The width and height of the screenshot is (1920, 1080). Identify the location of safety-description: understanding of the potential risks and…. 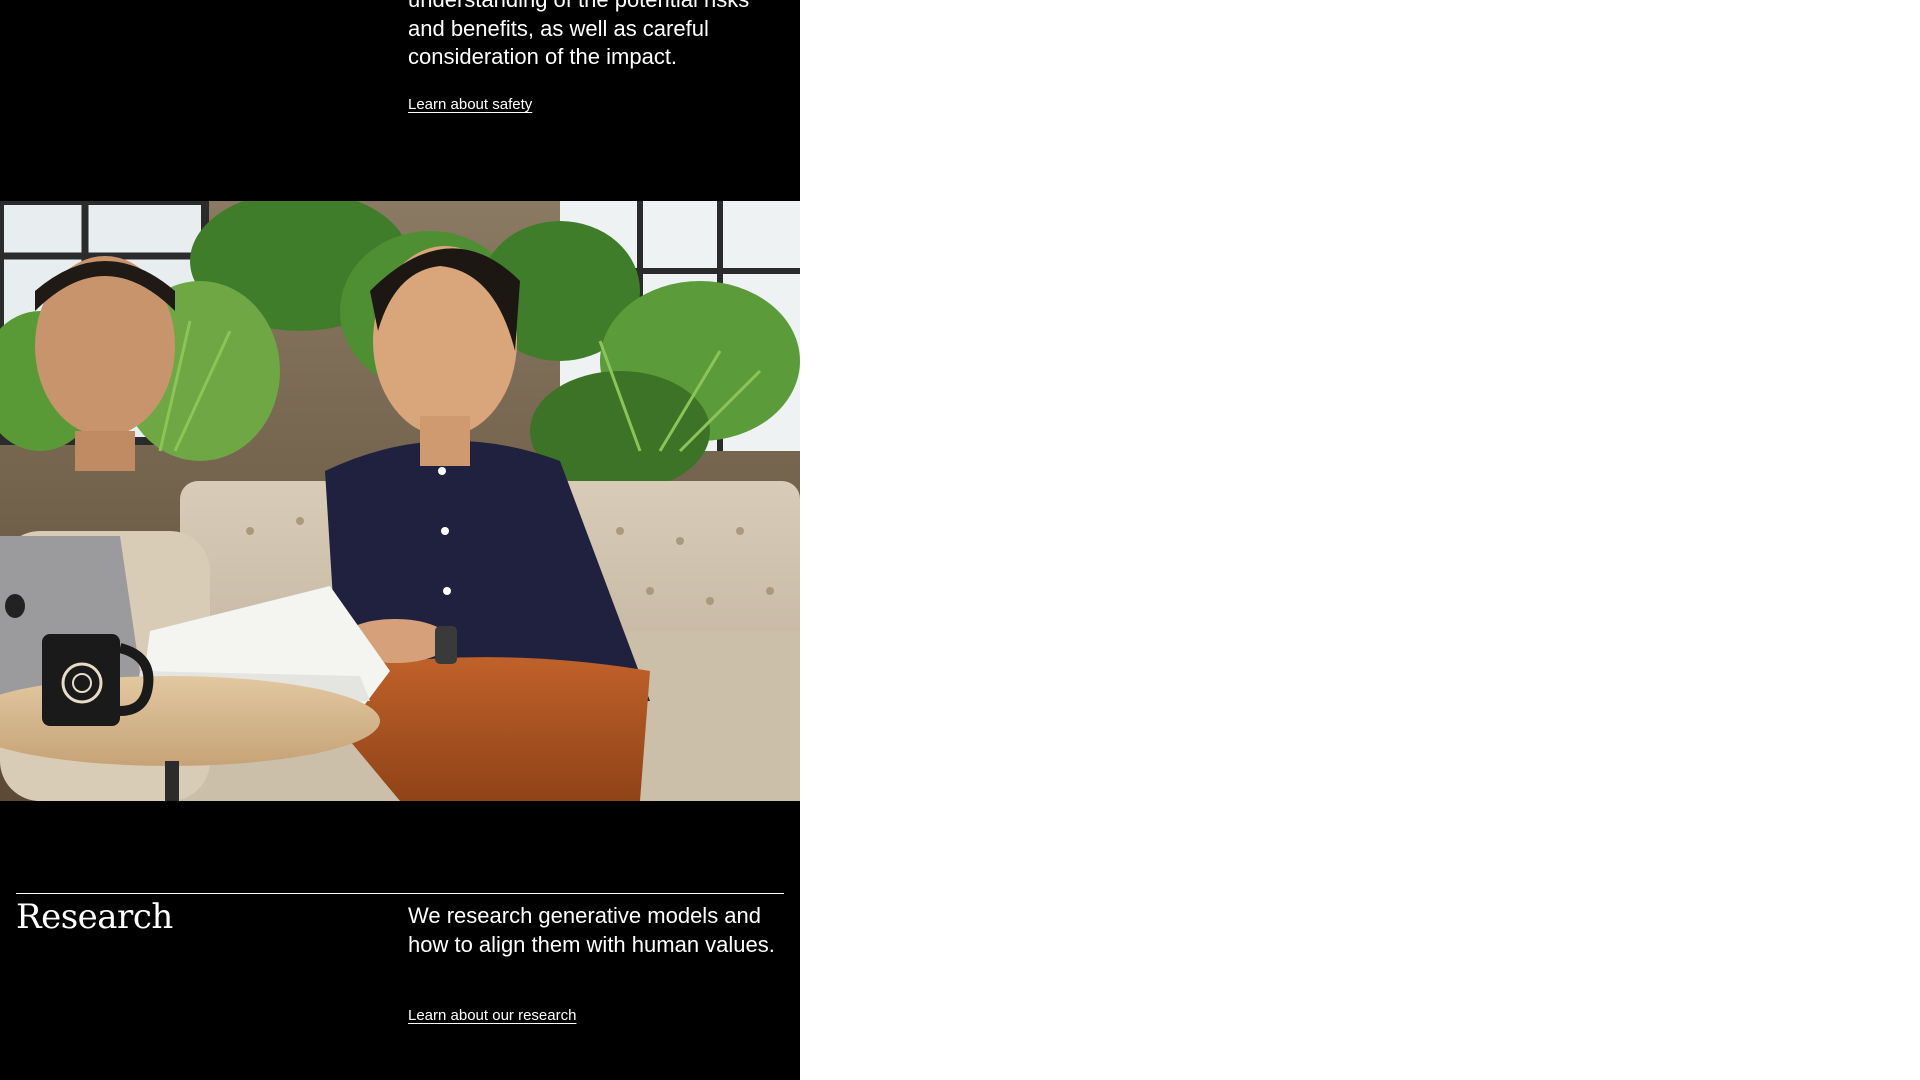
(578, 35).